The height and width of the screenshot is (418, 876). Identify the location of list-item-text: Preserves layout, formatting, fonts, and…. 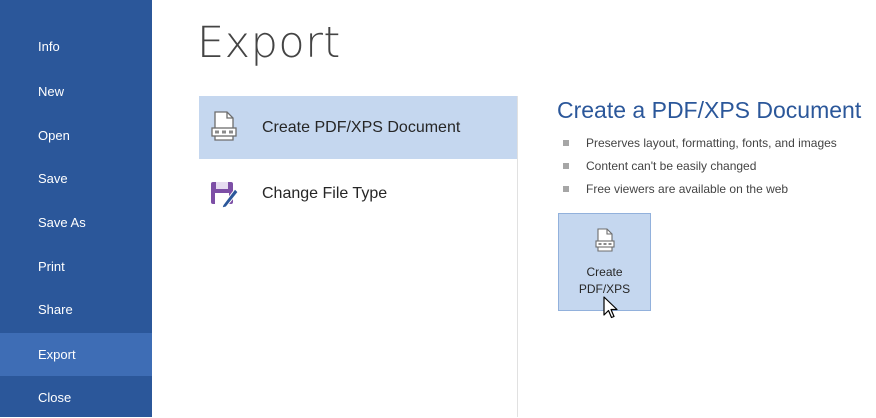
(711, 143).